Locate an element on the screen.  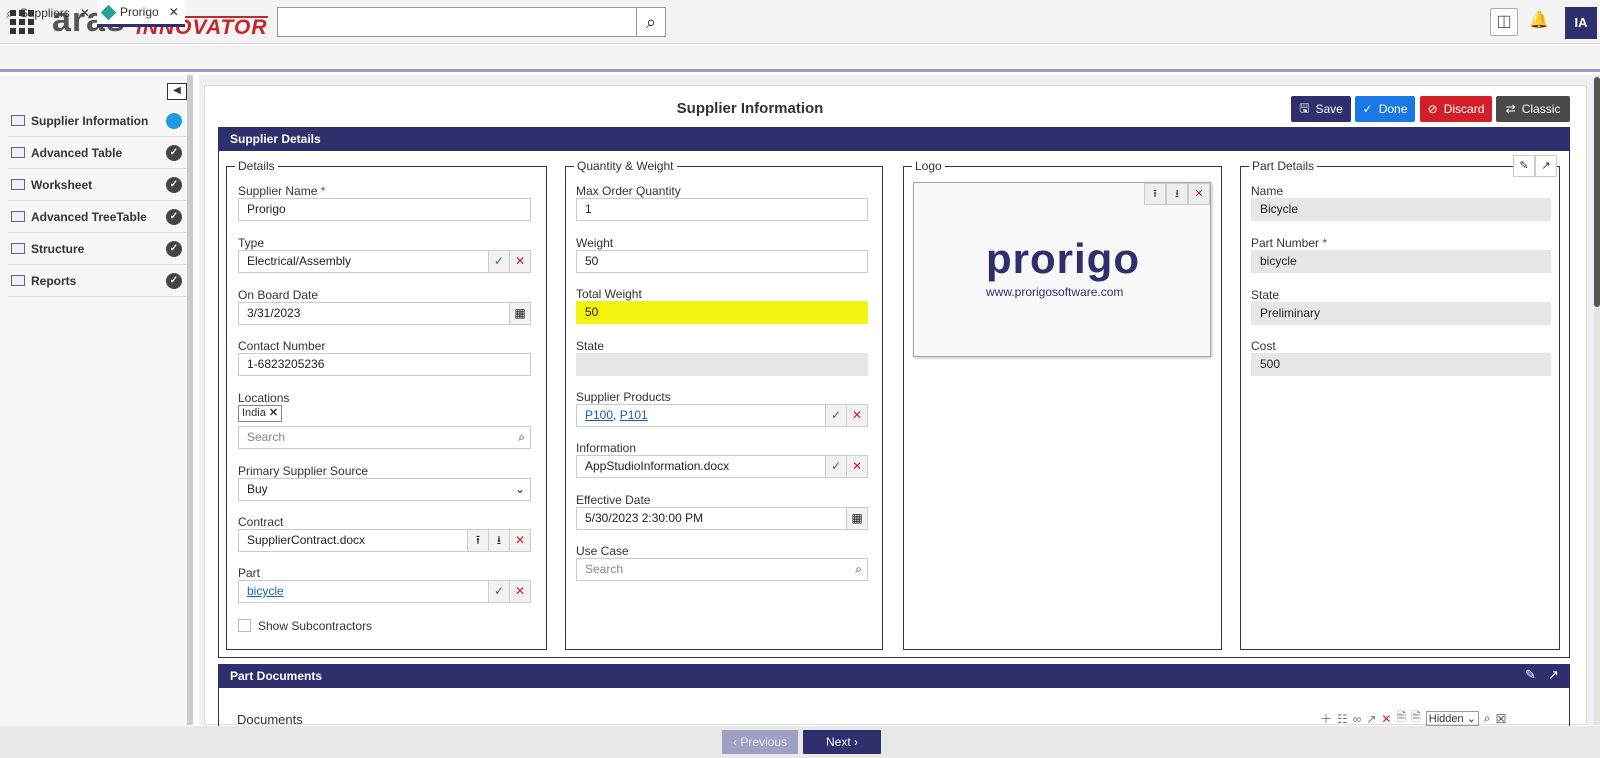
part-field: bicycle ✓ ✕ is located at coordinates (384, 591).